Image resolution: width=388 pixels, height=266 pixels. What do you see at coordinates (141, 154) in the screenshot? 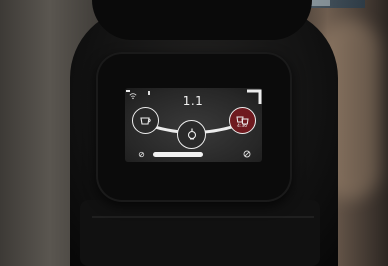
I see `settings-icon` at bounding box center [141, 154].